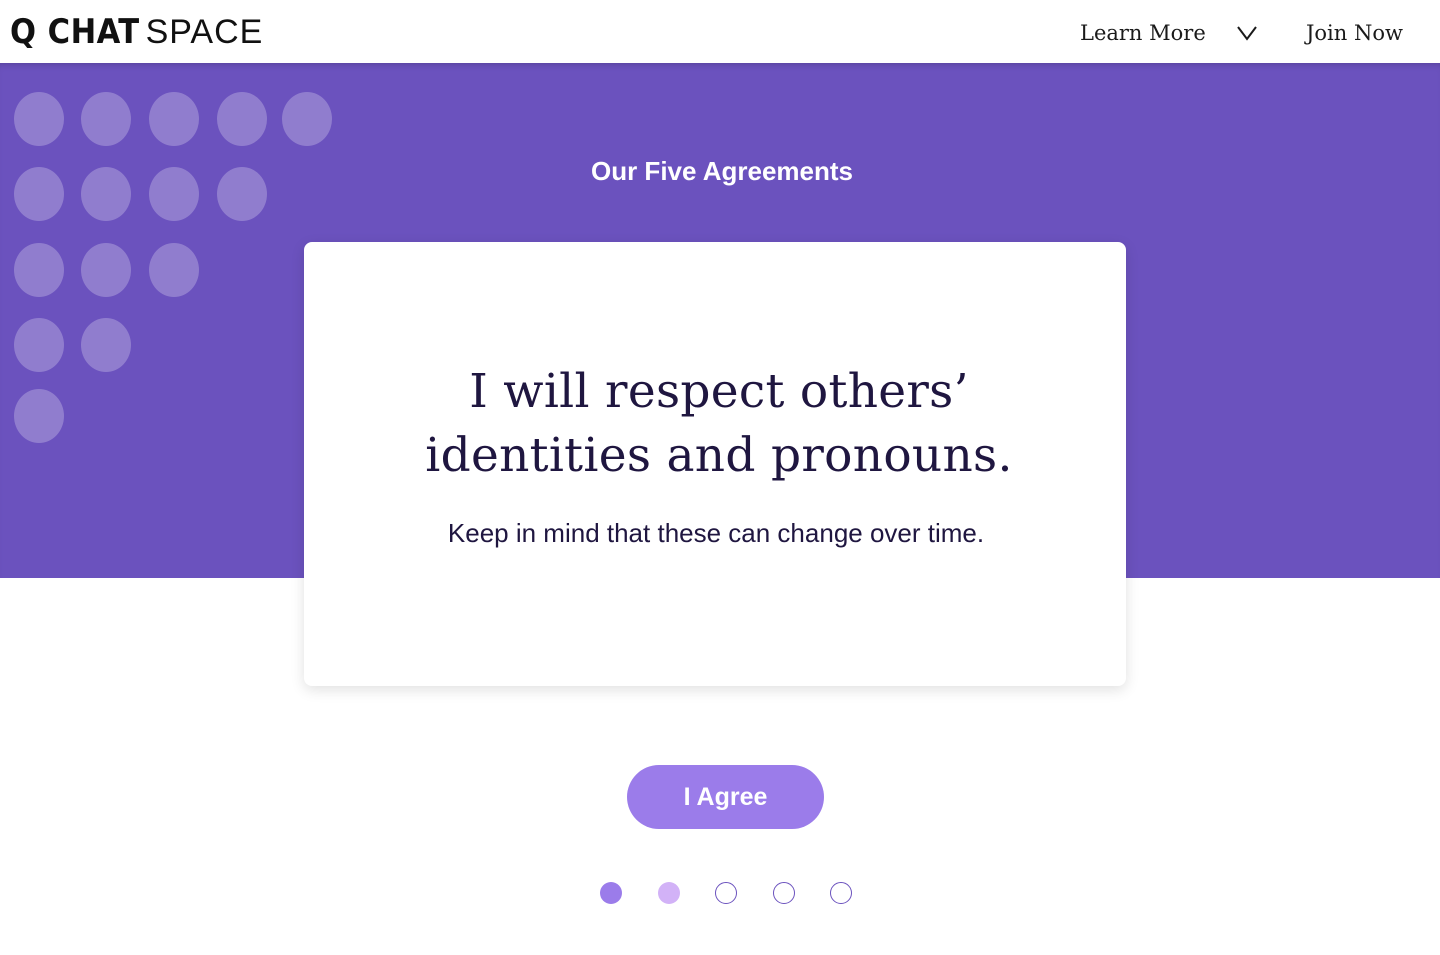 The image size is (1440, 955). What do you see at coordinates (204, 32) in the screenshot?
I see `logo-wordmark-light: SPACE` at bounding box center [204, 32].